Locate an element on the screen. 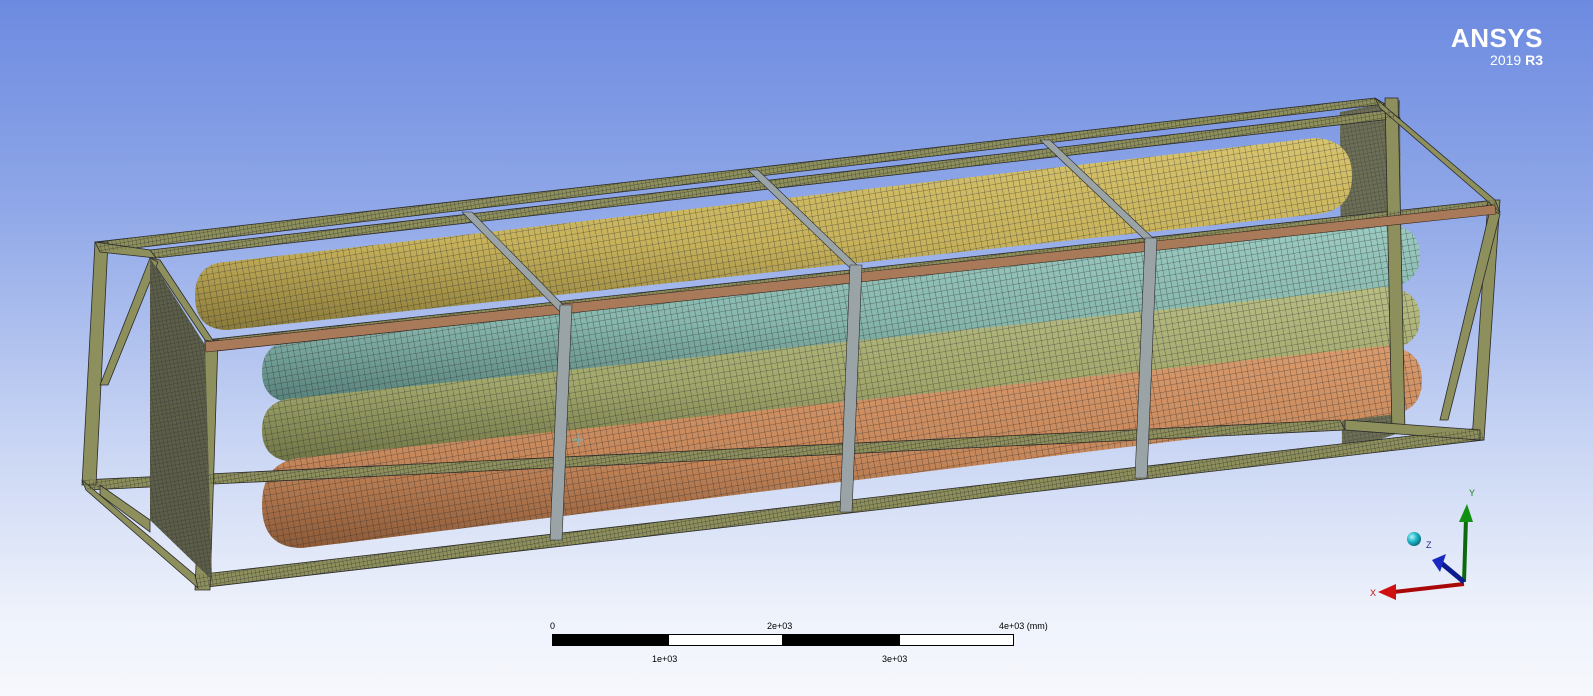 The image size is (1593, 696). x-axis-arrow: X is located at coordinates (1417, 591).